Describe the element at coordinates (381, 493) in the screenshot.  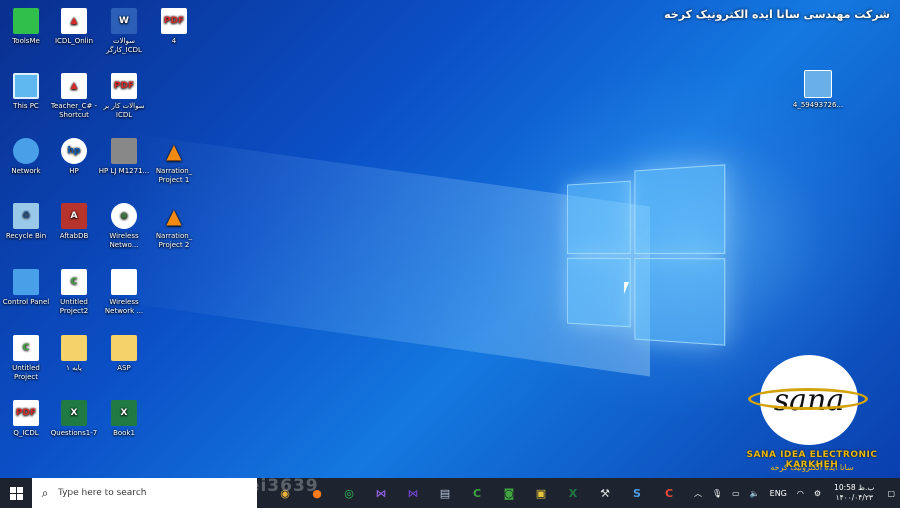
I see `taskbar-app-visual-studio: ⋈` at that location.